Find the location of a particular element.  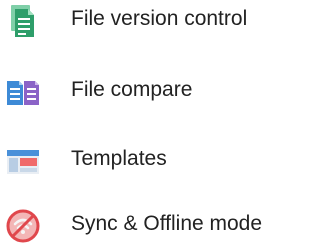

file-version-icon is located at coordinates (22, 20).